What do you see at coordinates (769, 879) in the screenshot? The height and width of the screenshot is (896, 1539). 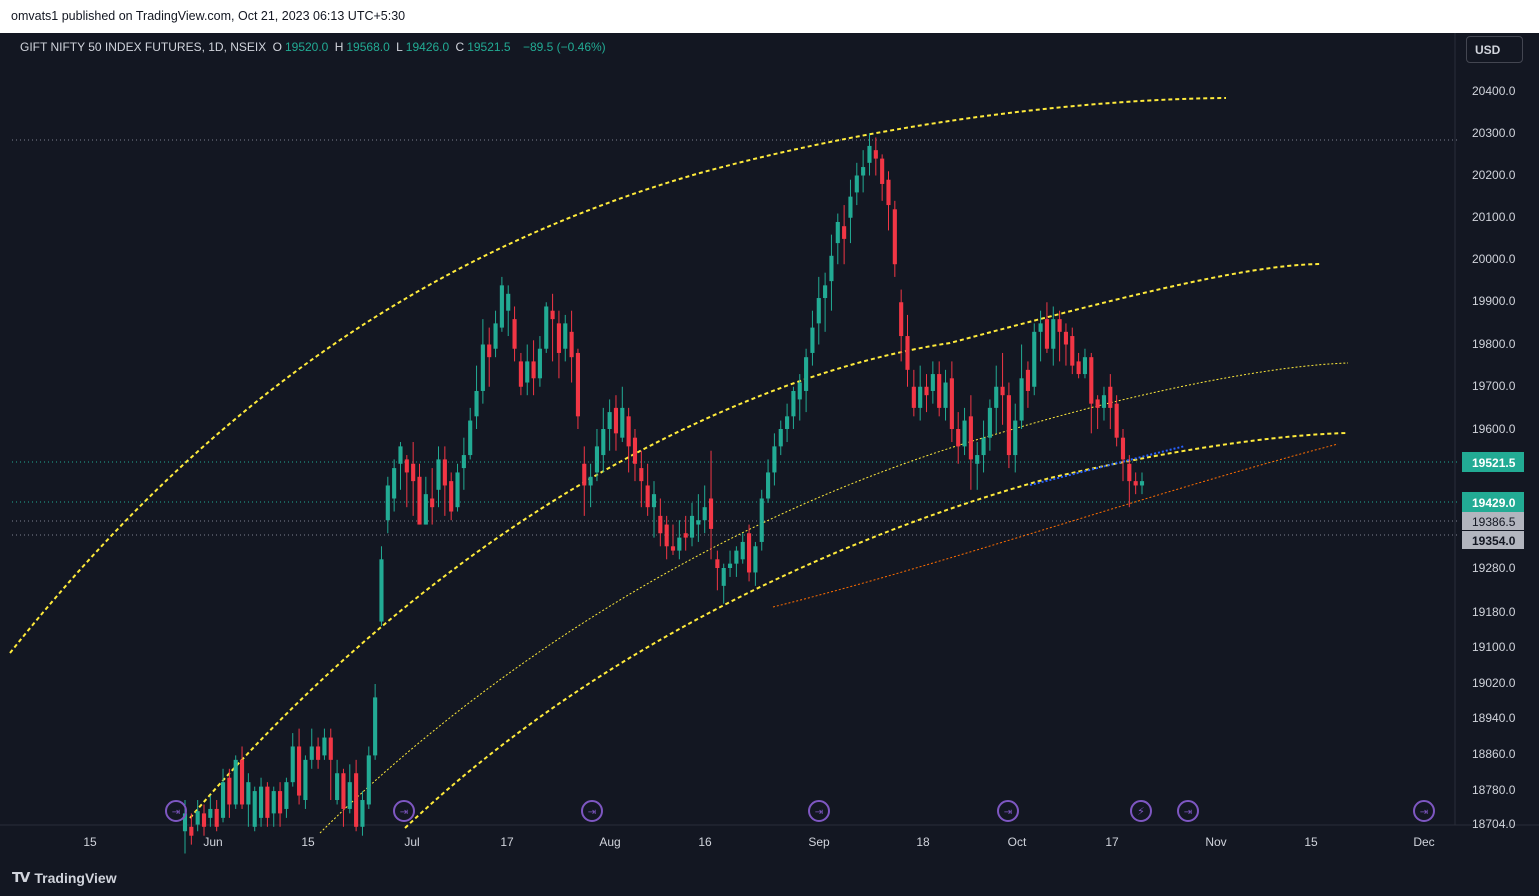 I see `footer-bar` at bounding box center [769, 879].